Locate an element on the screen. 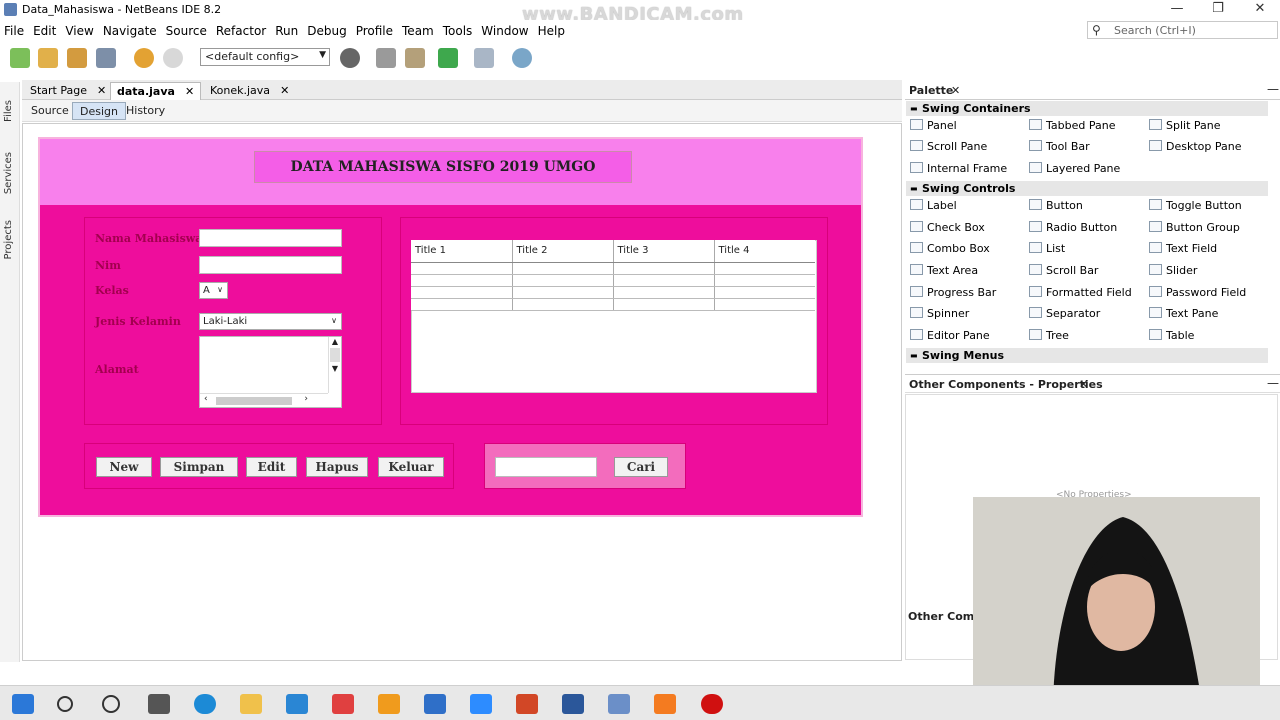 This screenshot has width=1280, height=720. palette-item-radio-button: Radio Button is located at coordinates (1073, 227).